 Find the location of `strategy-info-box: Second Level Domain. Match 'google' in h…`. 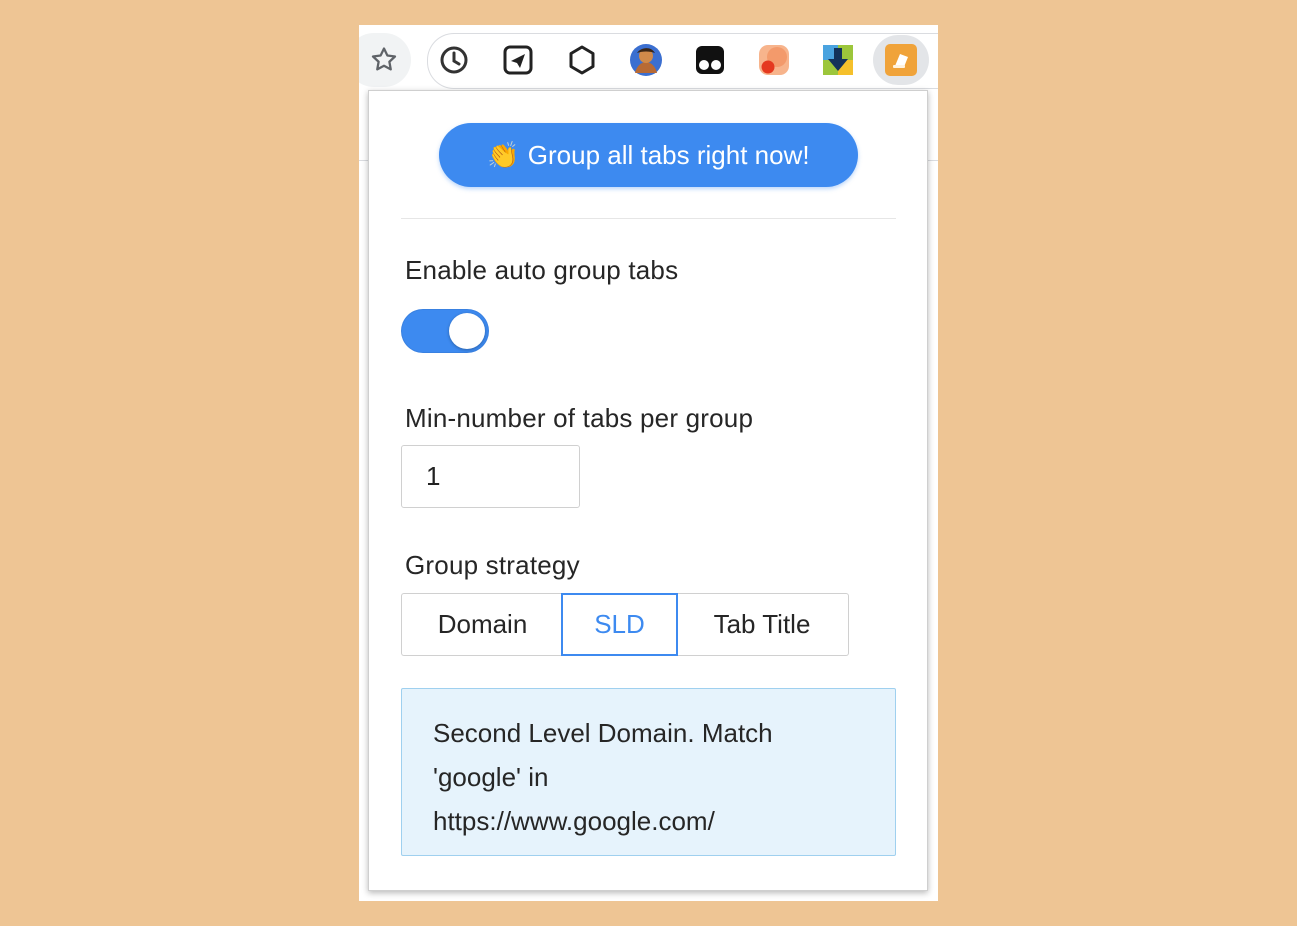

strategy-info-box: Second Level Domain. Match 'google' in h… is located at coordinates (648, 772).